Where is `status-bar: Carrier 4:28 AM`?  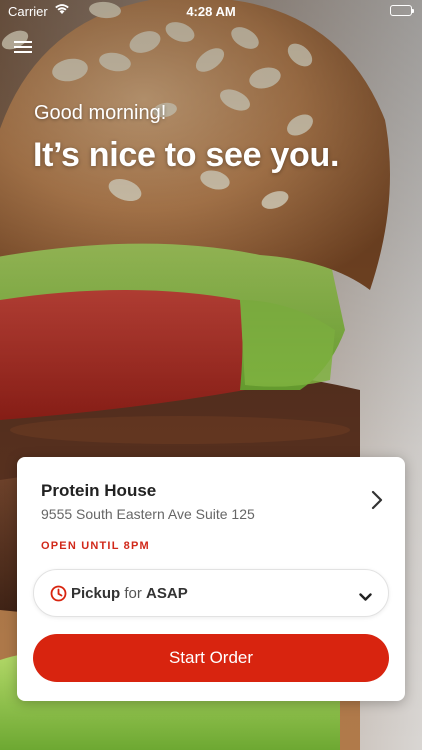 status-bar: Carrier 4:28 AM is located at coordinates (211, 11).